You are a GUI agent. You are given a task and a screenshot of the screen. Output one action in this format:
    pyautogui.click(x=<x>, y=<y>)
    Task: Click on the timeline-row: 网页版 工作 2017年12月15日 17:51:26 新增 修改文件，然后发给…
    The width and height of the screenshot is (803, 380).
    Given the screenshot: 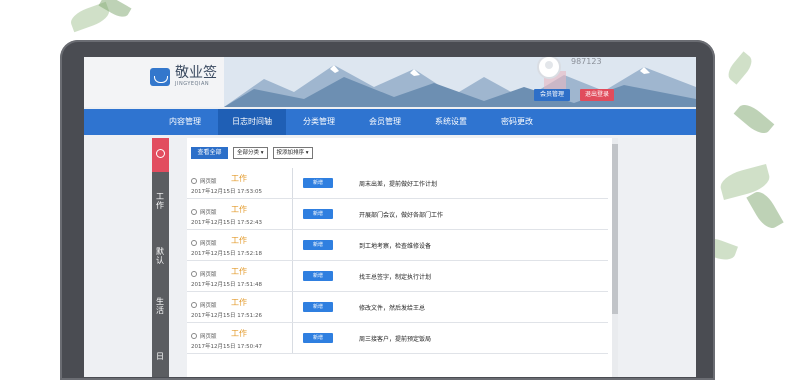 What is the action you would take?
    pyautogui.click(x=397, y=307)
    